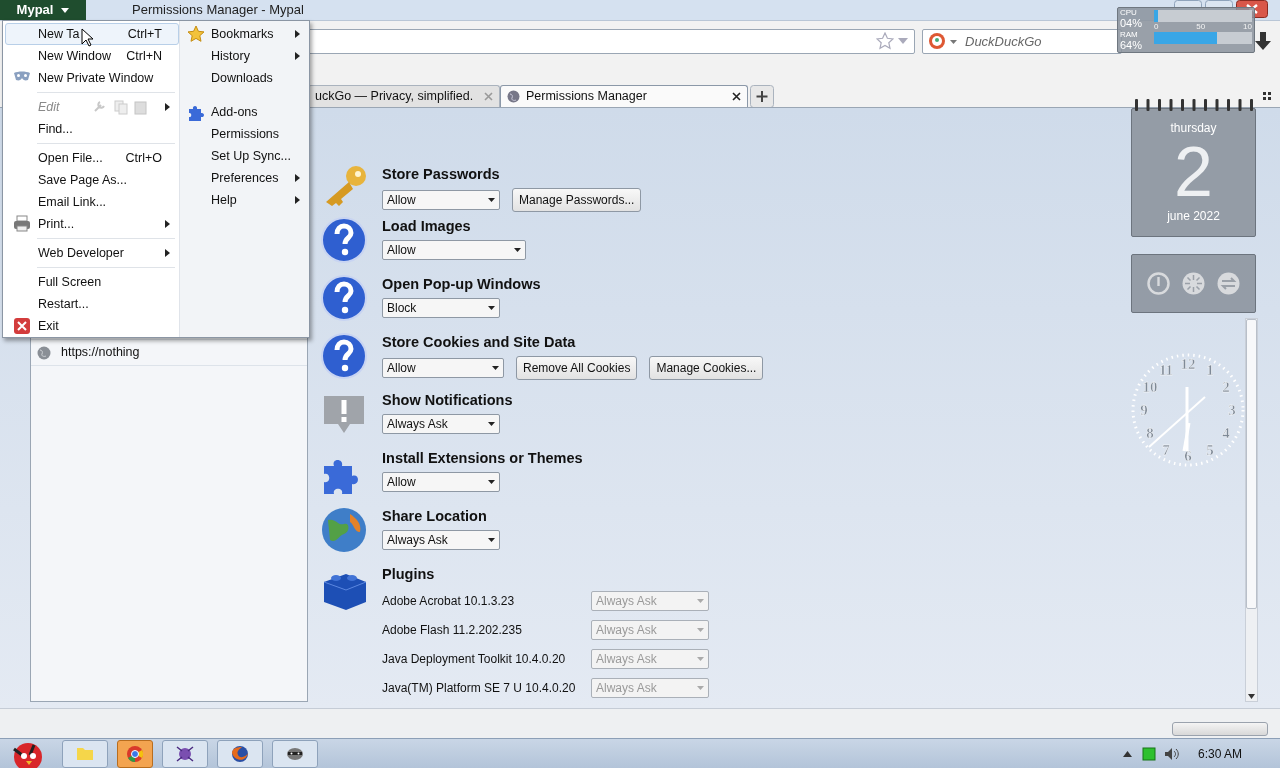 This screenshot has width=1280, height=768. I want to click on menu-item: Help, so click(244, 200).